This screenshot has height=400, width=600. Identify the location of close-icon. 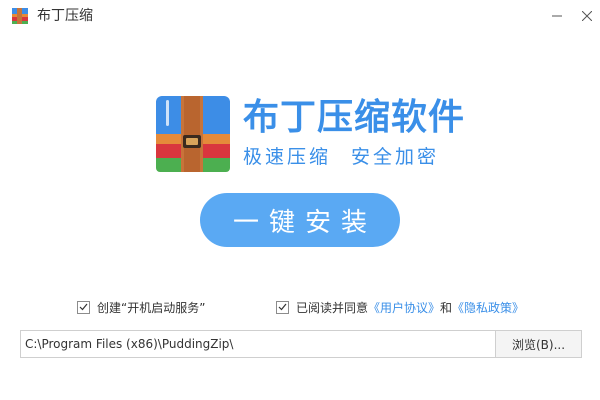
(587, 16).